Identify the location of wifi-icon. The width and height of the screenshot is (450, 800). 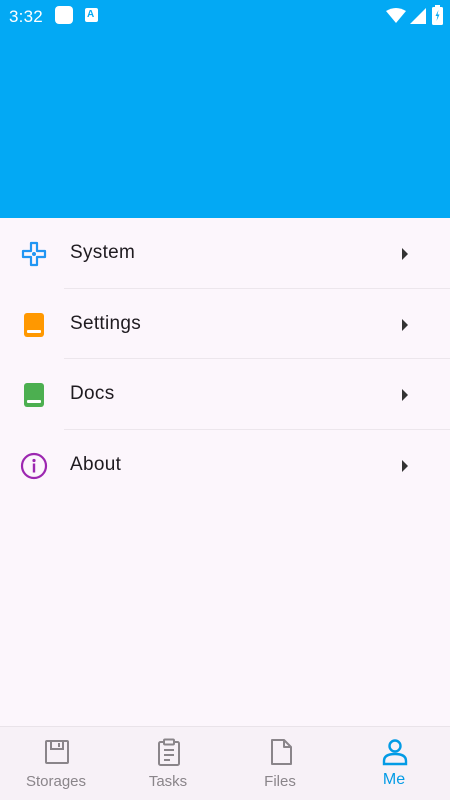
(396, 15).